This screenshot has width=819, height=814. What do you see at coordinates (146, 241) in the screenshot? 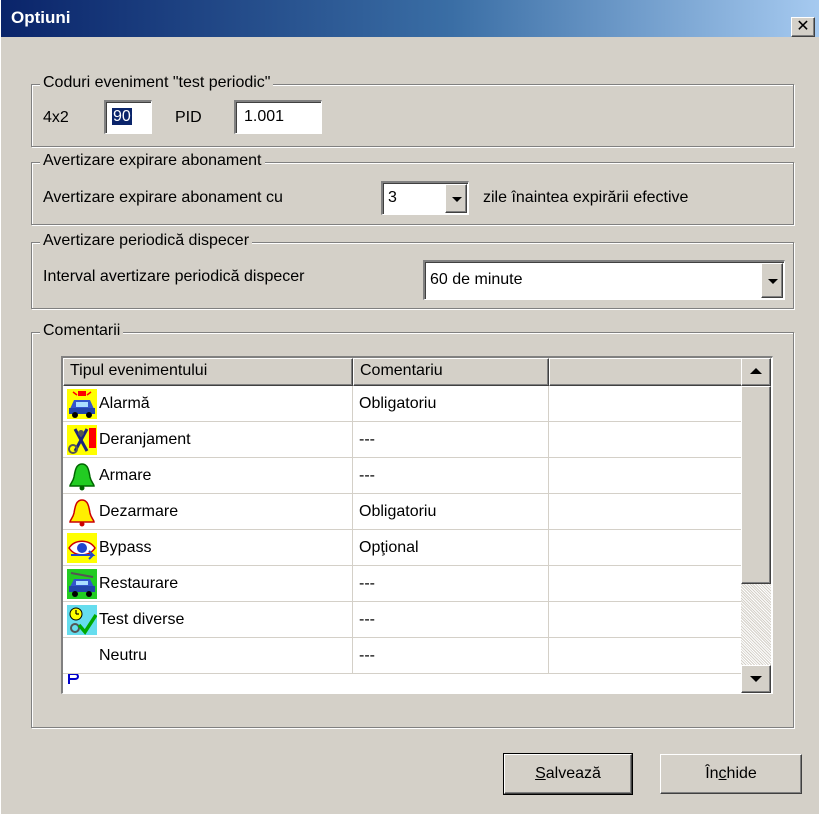
I see `dispatch-group-title: Avertizare periodică dispecer` at bounding box center [146, 241].